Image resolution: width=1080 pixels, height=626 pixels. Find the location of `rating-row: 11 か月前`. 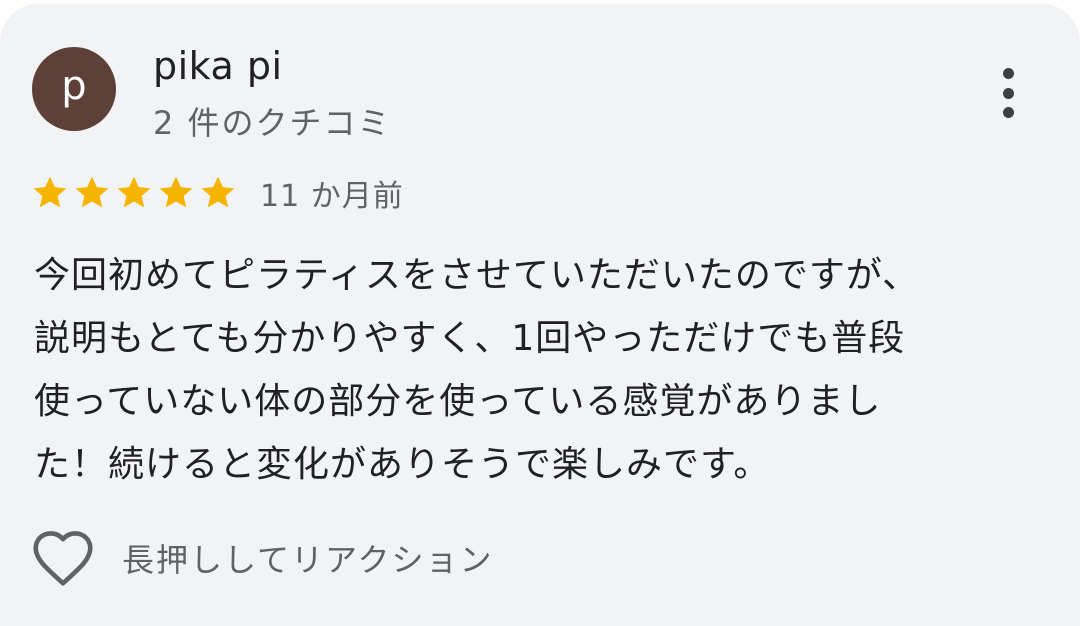

rating-row: 11 か月前 is located at coordinates (217, 193).